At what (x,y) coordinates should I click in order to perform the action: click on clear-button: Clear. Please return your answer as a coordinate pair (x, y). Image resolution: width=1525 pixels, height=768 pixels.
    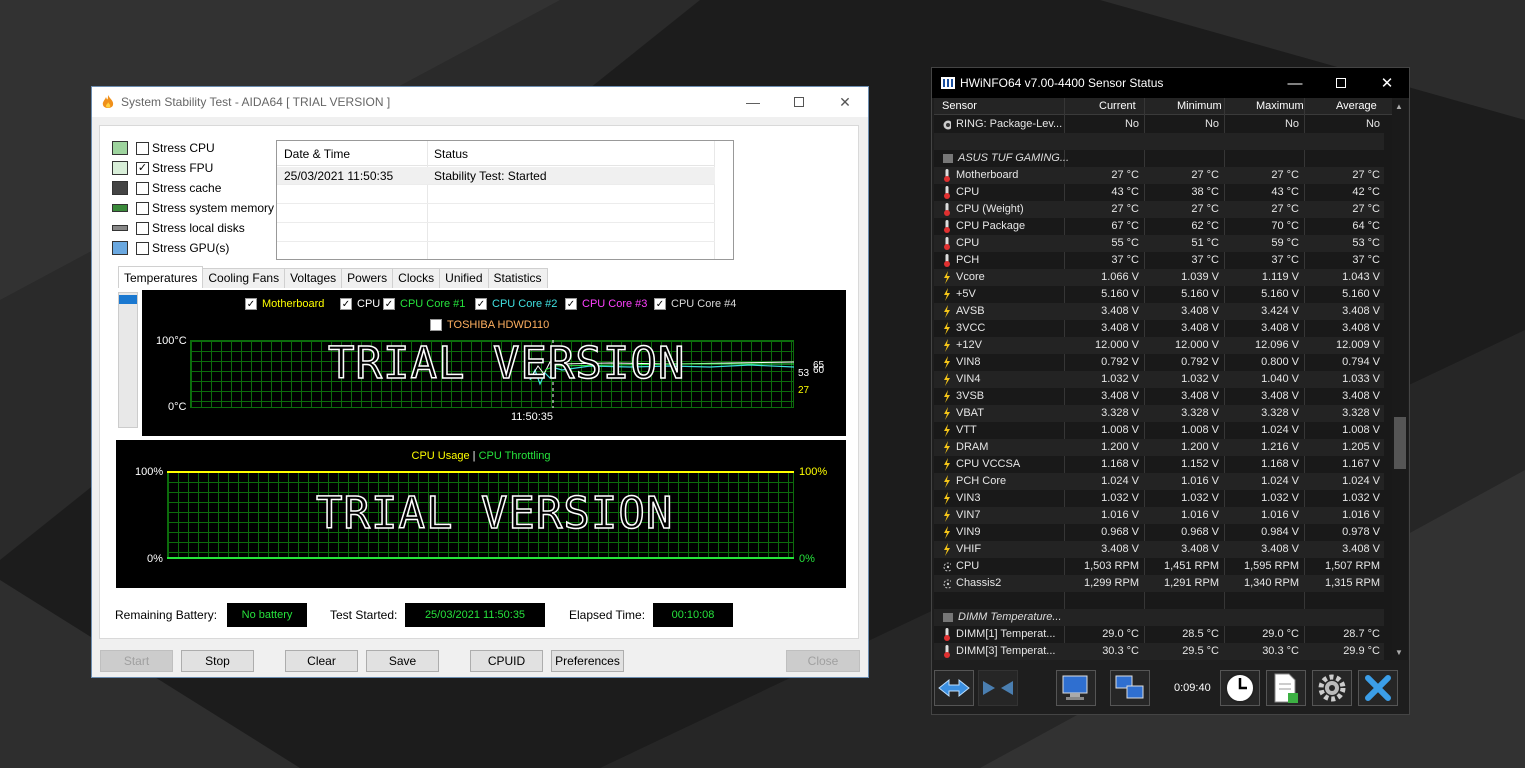
    Looking at the image, I should click on (321, 661).